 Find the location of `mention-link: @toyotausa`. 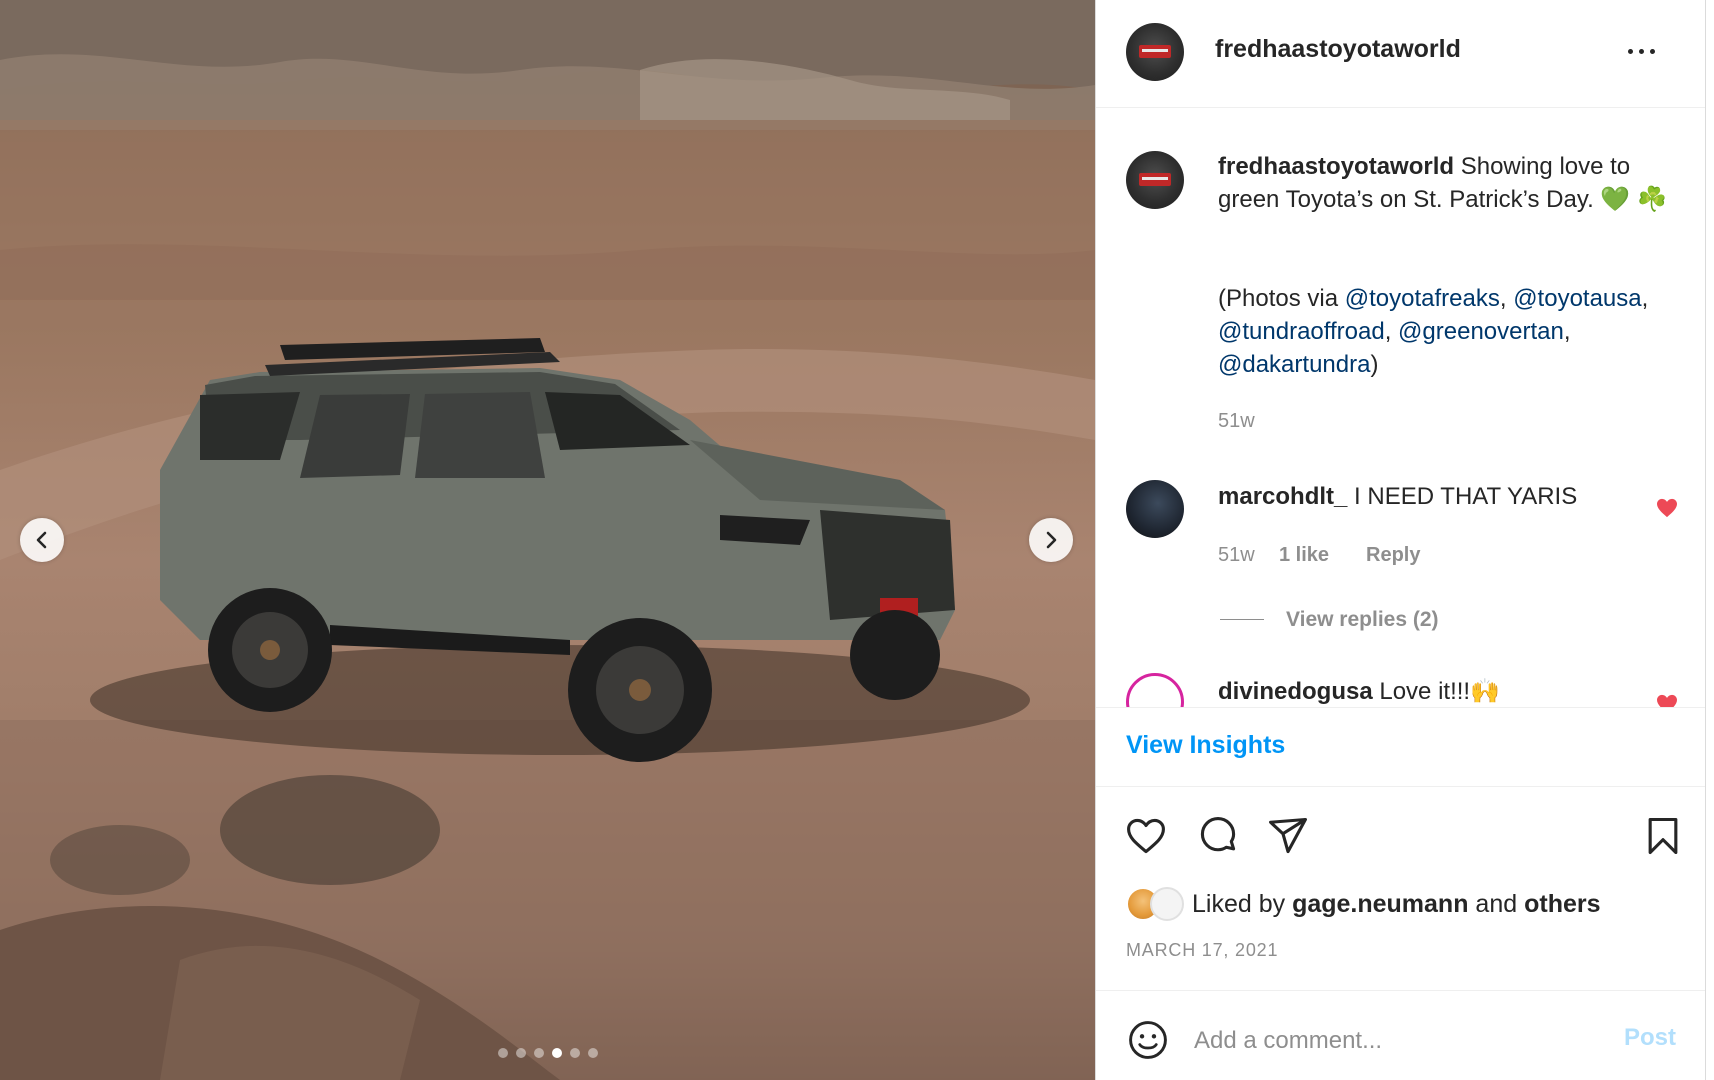

mention-link: @toyotausa is located at coordinates (1577, 298).